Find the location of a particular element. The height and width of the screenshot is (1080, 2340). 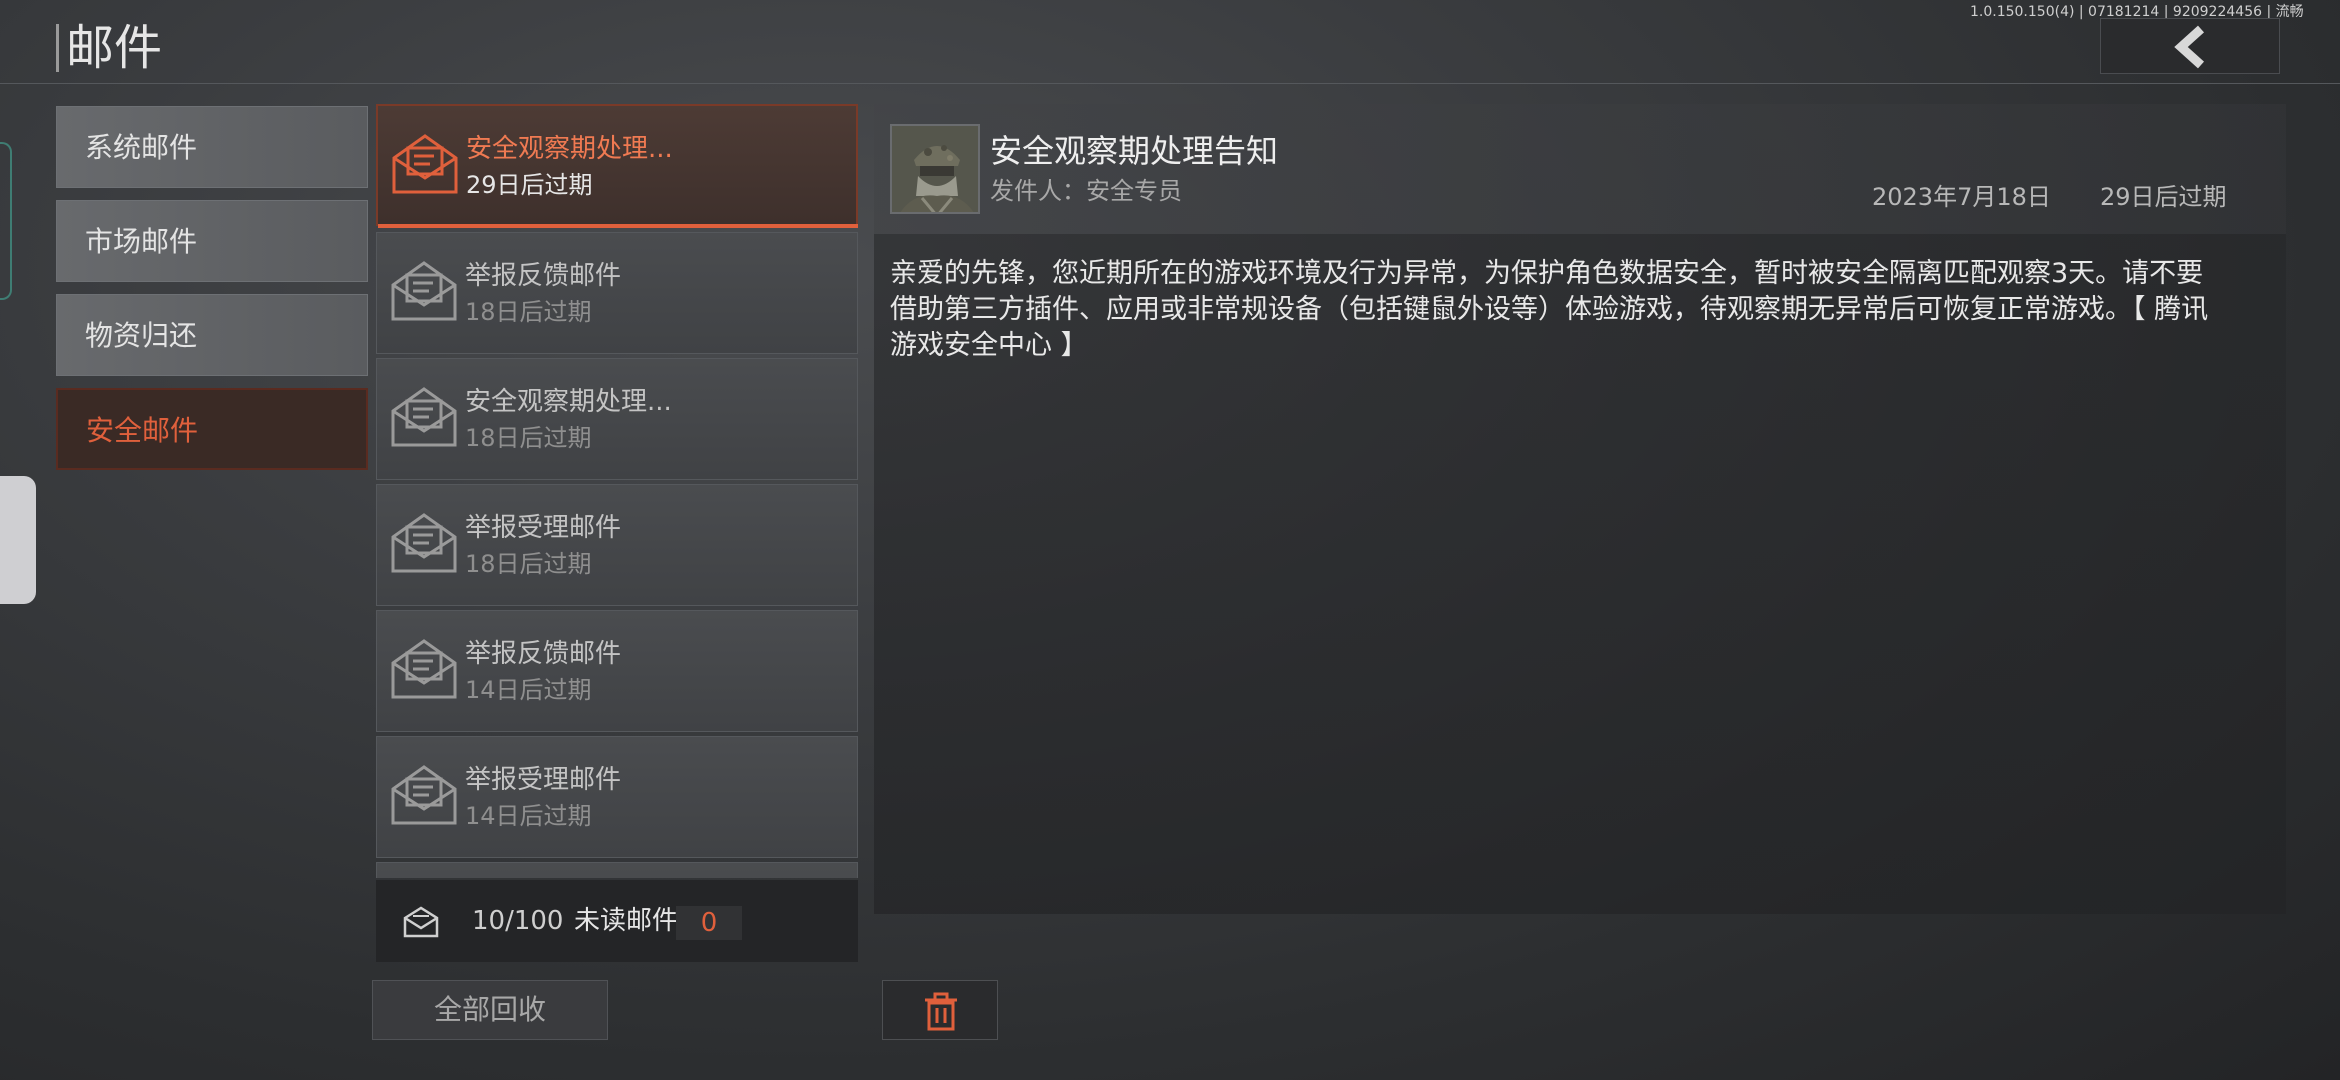

soldier-portrait is located at coordinates (935, 169).